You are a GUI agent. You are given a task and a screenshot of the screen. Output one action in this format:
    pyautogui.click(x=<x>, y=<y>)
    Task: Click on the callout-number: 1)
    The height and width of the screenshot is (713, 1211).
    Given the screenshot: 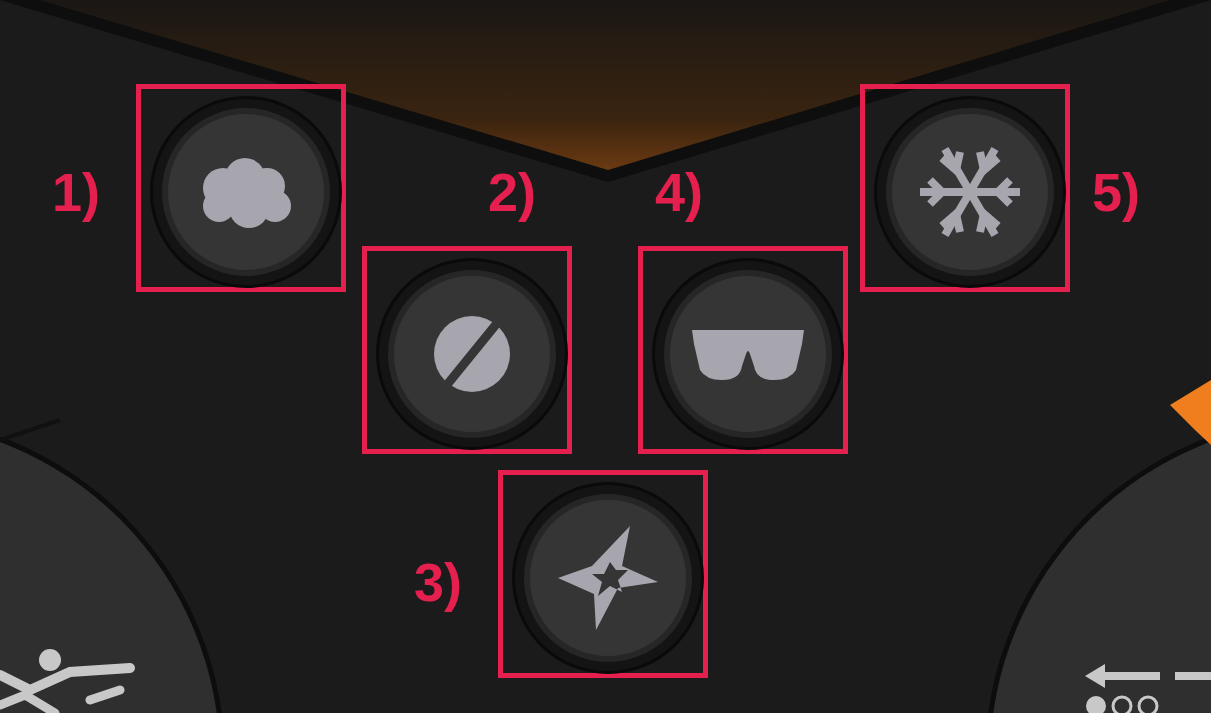 What is the action you would take?
    pyautogui.click(x=76, y=192)
    